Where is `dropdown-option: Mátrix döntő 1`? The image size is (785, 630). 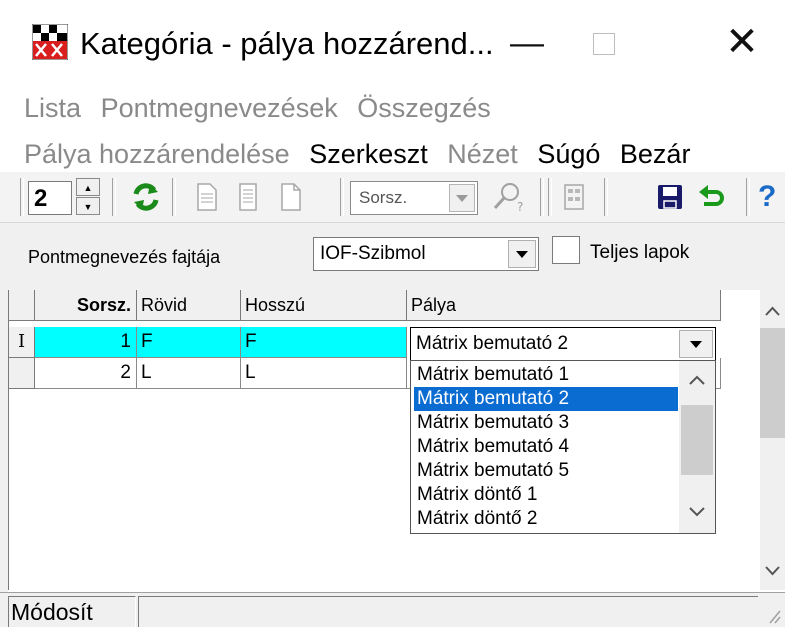
dropdown-option: Mátrix döntő 1 is located at coordinates (546, 495).